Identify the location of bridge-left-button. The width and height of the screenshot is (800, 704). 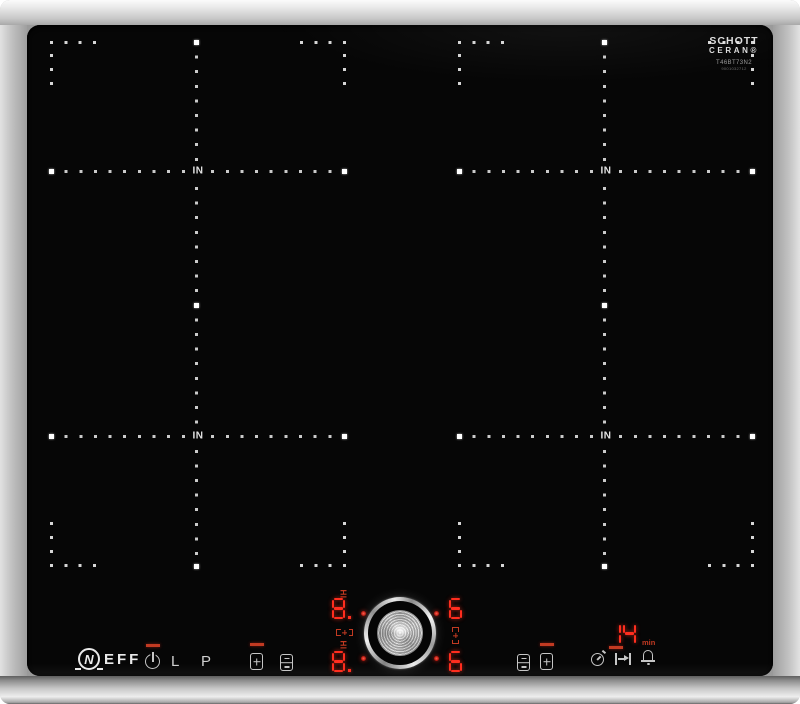
(256, 661).